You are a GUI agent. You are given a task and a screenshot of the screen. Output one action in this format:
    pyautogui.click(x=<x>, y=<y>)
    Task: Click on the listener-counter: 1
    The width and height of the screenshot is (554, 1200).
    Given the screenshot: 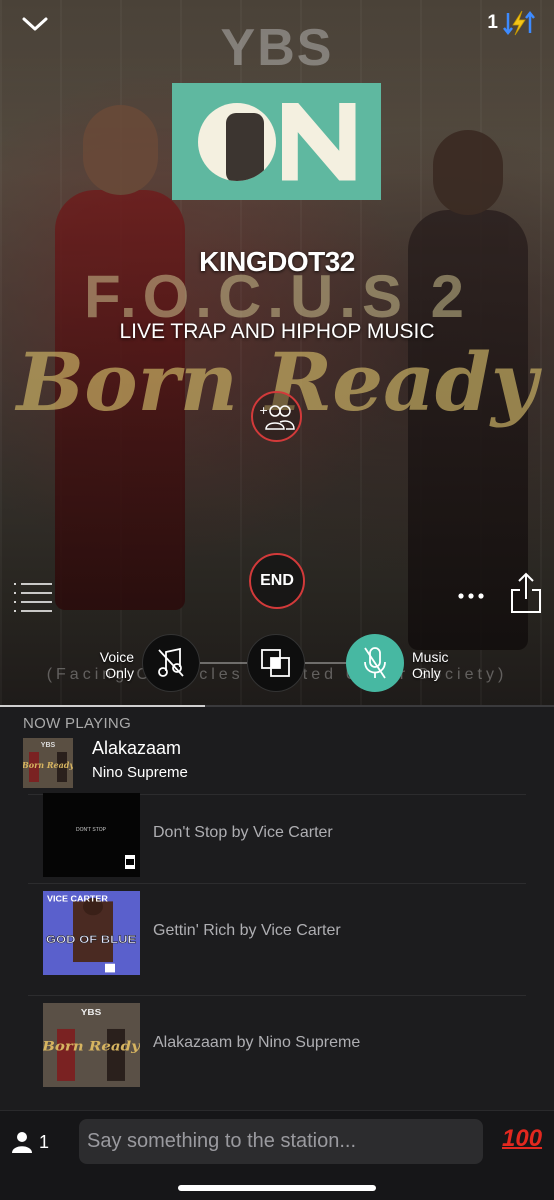 What is the action you would take?
    pyautogui.click(x=30, y=1142)
    